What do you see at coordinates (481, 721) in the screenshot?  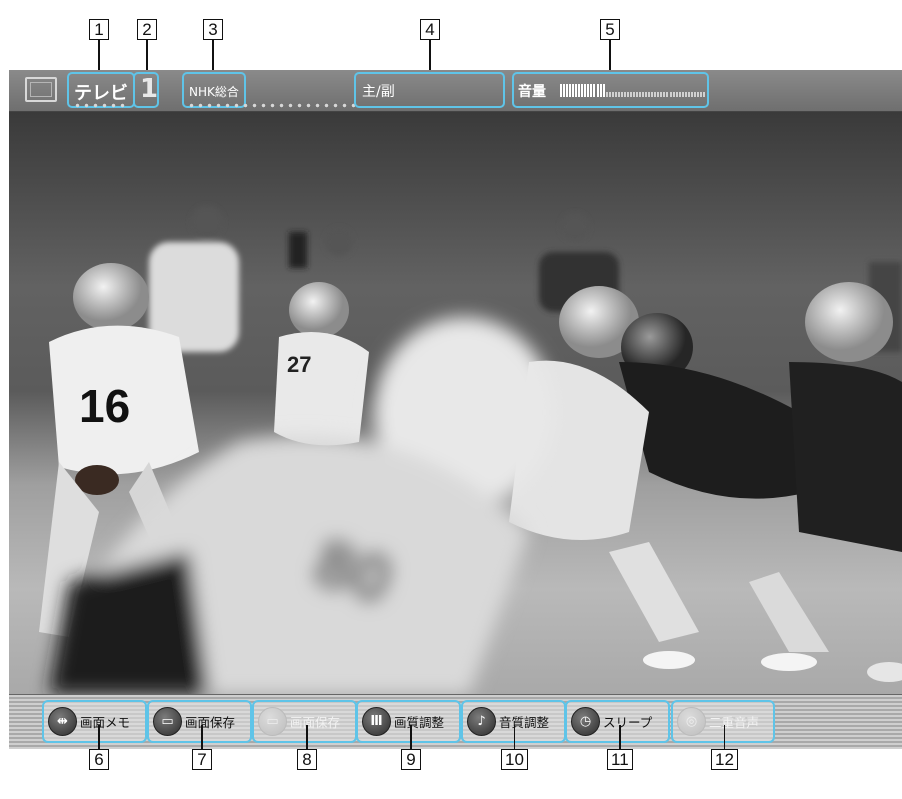 I see `sound-quality-icon: ♪` at bounding box center [481, 721].